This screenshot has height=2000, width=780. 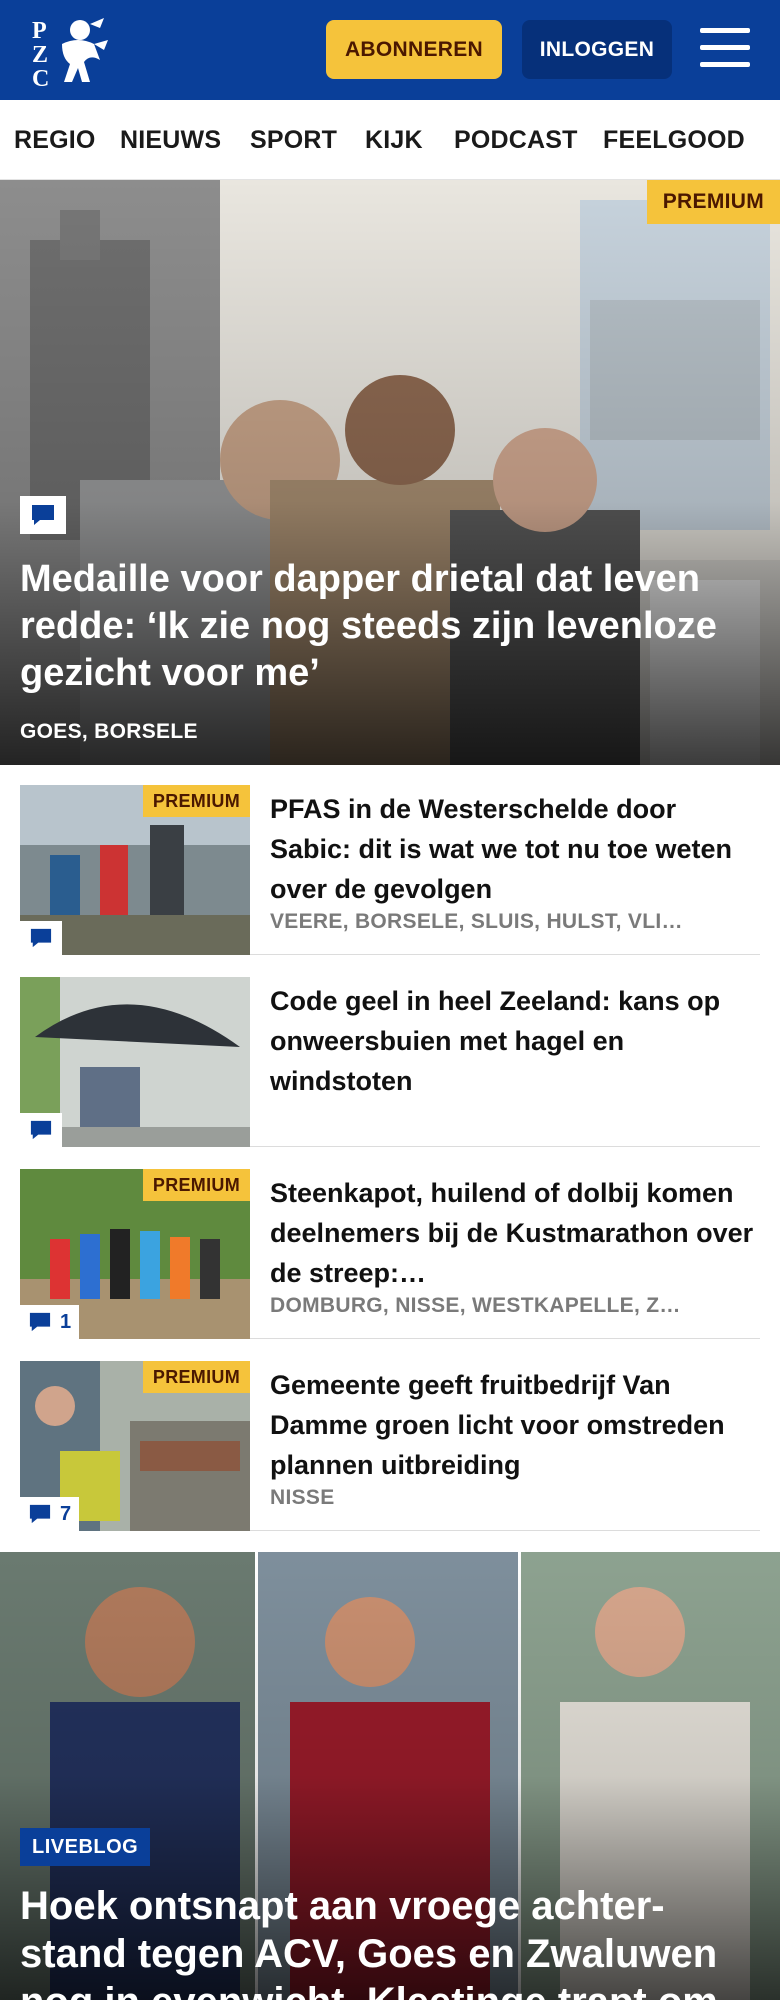 I want to click on section-nav: REGIO NIEUWS SPORT KIJK PODCAST FEELGOOD, so click(x=390, y=140).